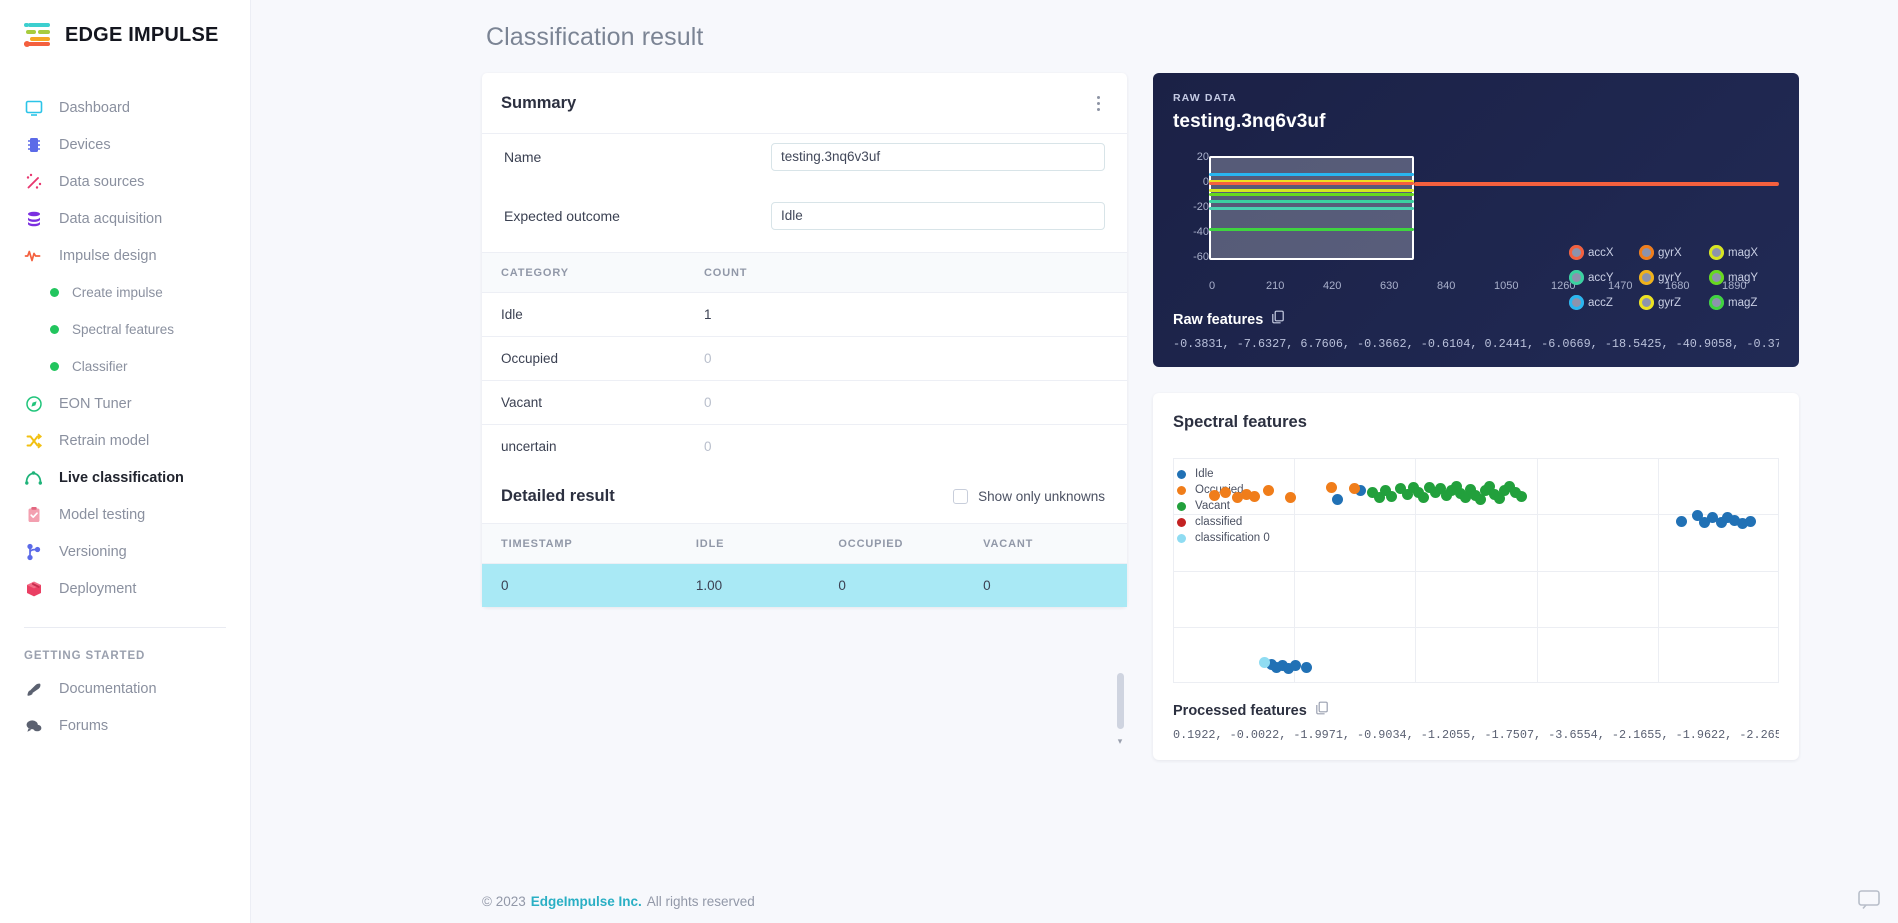 This screenshot has height=923, width=1898. I want to click on sidebar-item-dashboard: Dashboard, so click(125, 107).